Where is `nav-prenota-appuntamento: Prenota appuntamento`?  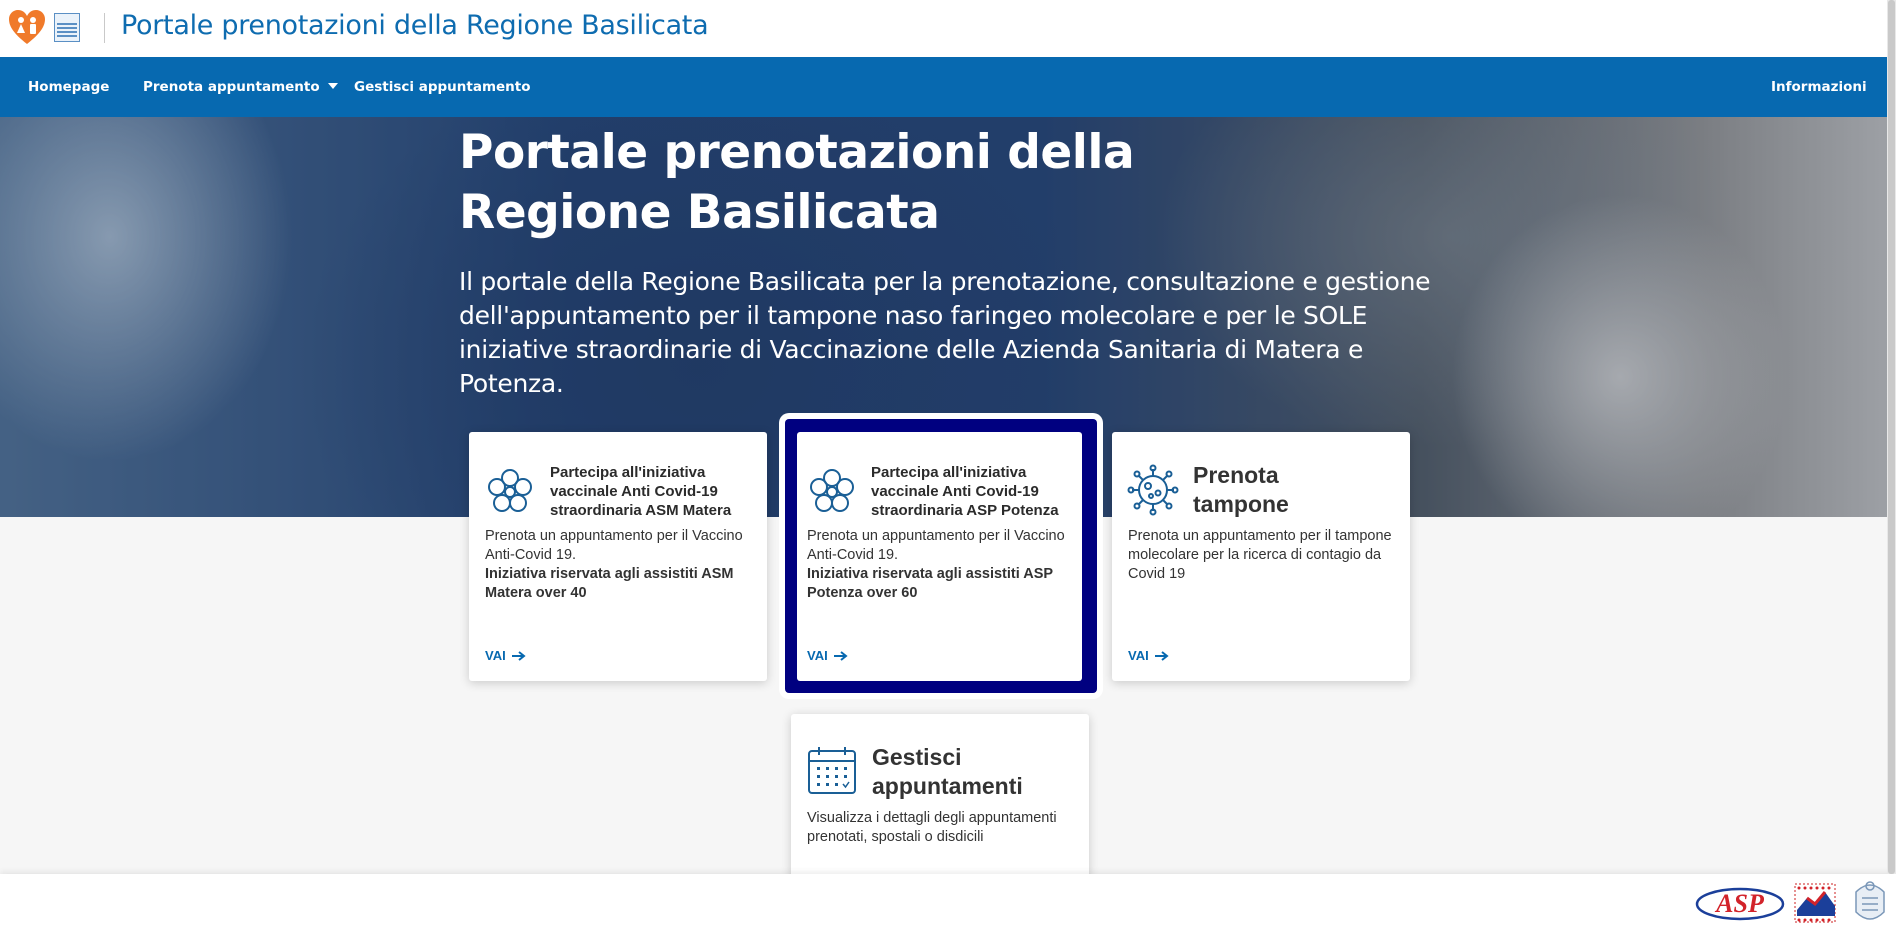
nav-prenota-appuntamento: Prenota appuntamento is located at coordinates (240, 87).